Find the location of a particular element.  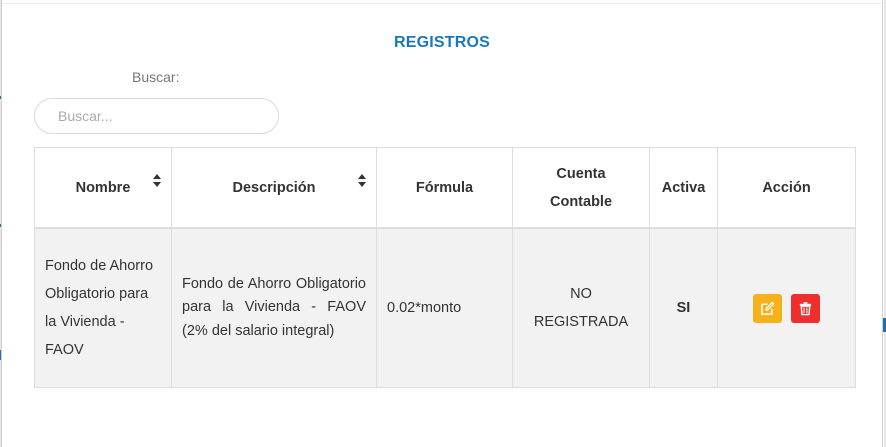

column-header-activa: Activa is located at coordinates (683, 188).